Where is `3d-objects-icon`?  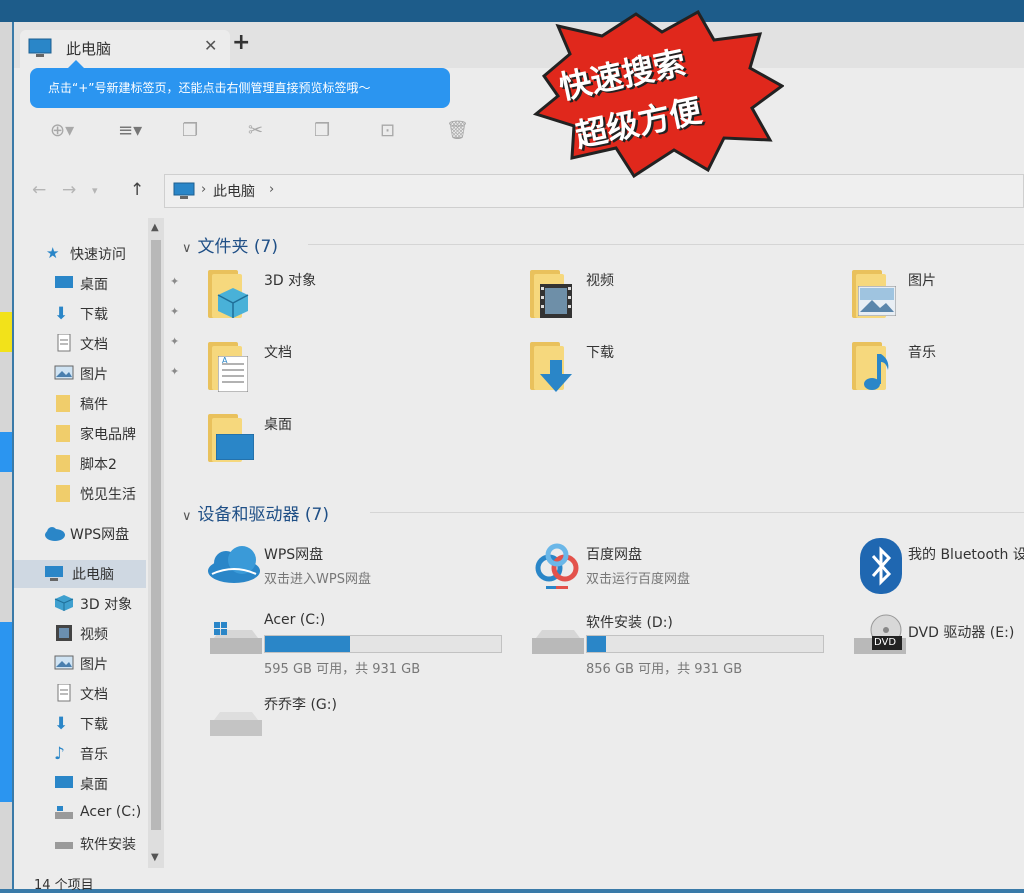 3d-objects-icon is located at coordinates (64, 603).